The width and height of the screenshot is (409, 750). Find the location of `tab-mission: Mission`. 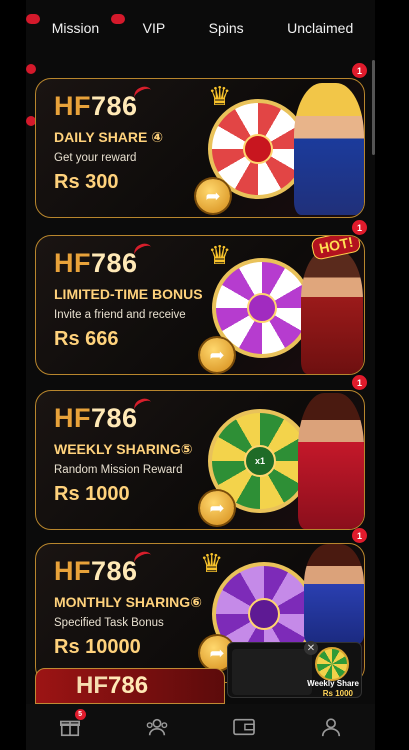

tab-mission: Mission is located at coordinates (75, 28).